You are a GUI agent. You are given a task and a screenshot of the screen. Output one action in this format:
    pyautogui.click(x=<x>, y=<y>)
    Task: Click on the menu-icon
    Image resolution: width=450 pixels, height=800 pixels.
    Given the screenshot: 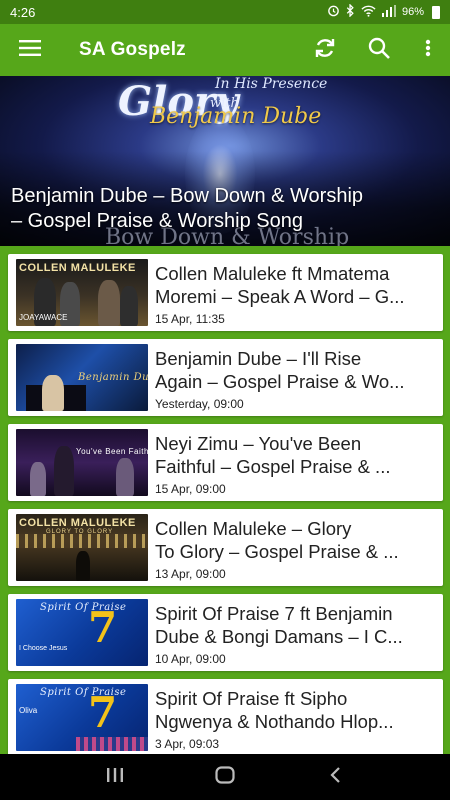 What is the action you would take?
    pyautogui.click(x=30, y=50)
    